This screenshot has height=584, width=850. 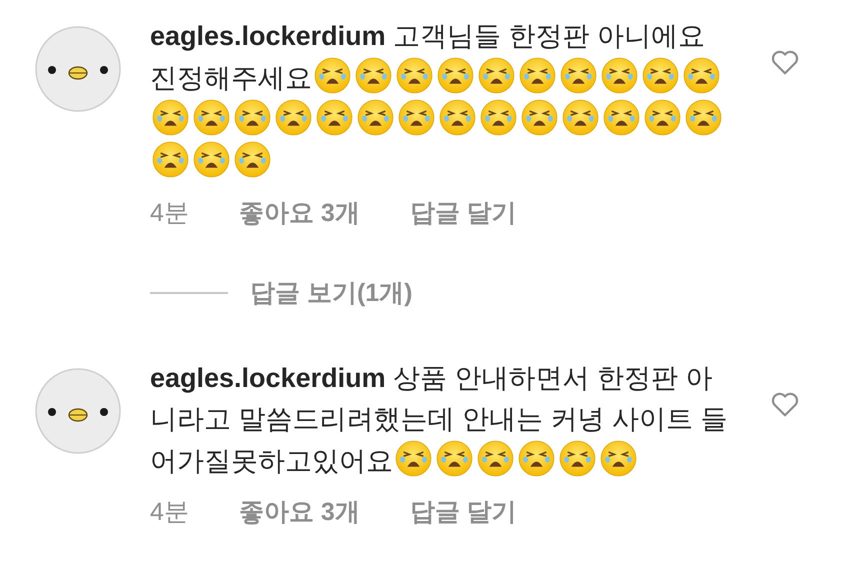 What do you see at coordinates (439, 420) in the screenshot?
I see `comment-text: eagles.lockerdium 상품 안내하면서 한정판 아니라고 말씀드리려했는데 안내는 커녕 사이트 들어가질못하고있어요` at bounding box center [439, 420].